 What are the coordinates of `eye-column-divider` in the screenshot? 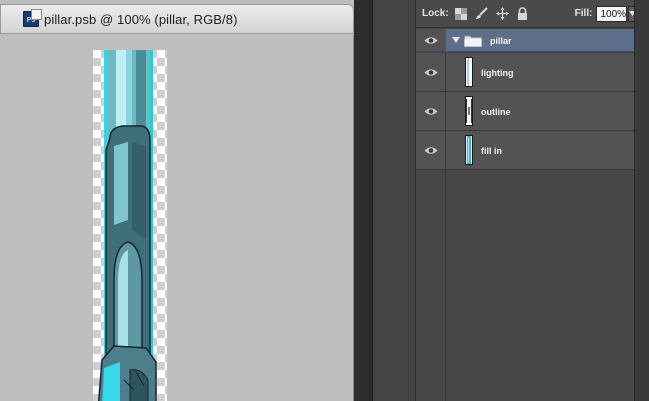 It's located at (431, 286).